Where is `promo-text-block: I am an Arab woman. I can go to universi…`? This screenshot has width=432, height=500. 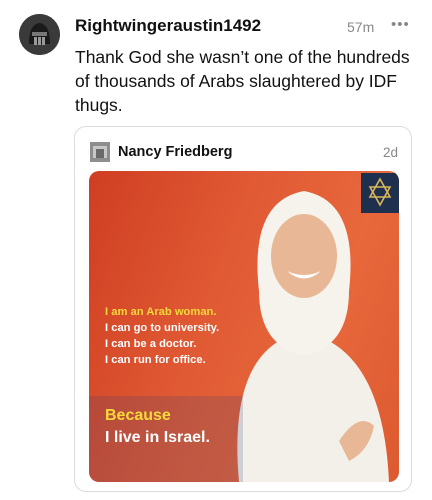 promo-text-block: I am an Arab woman. I can go to universi… is located at coordinates (162, 336).